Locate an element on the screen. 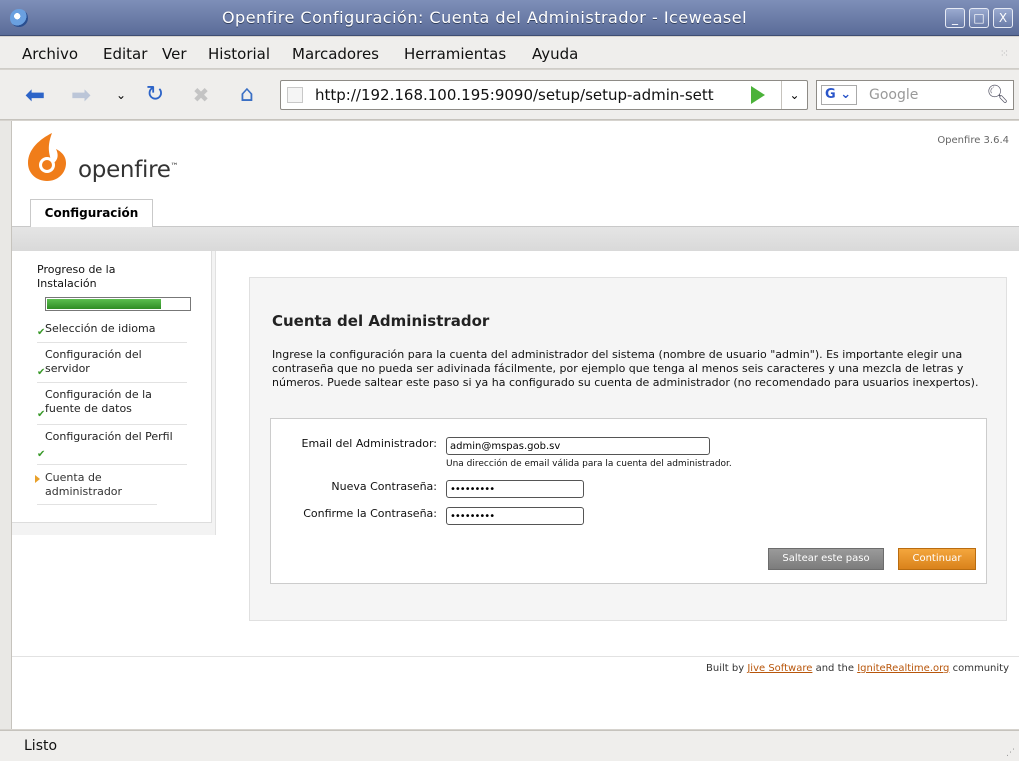 The height and width of the screenshot is (761, 1019). jive-software-link: Jive Software is located at coordinates (779, 668).